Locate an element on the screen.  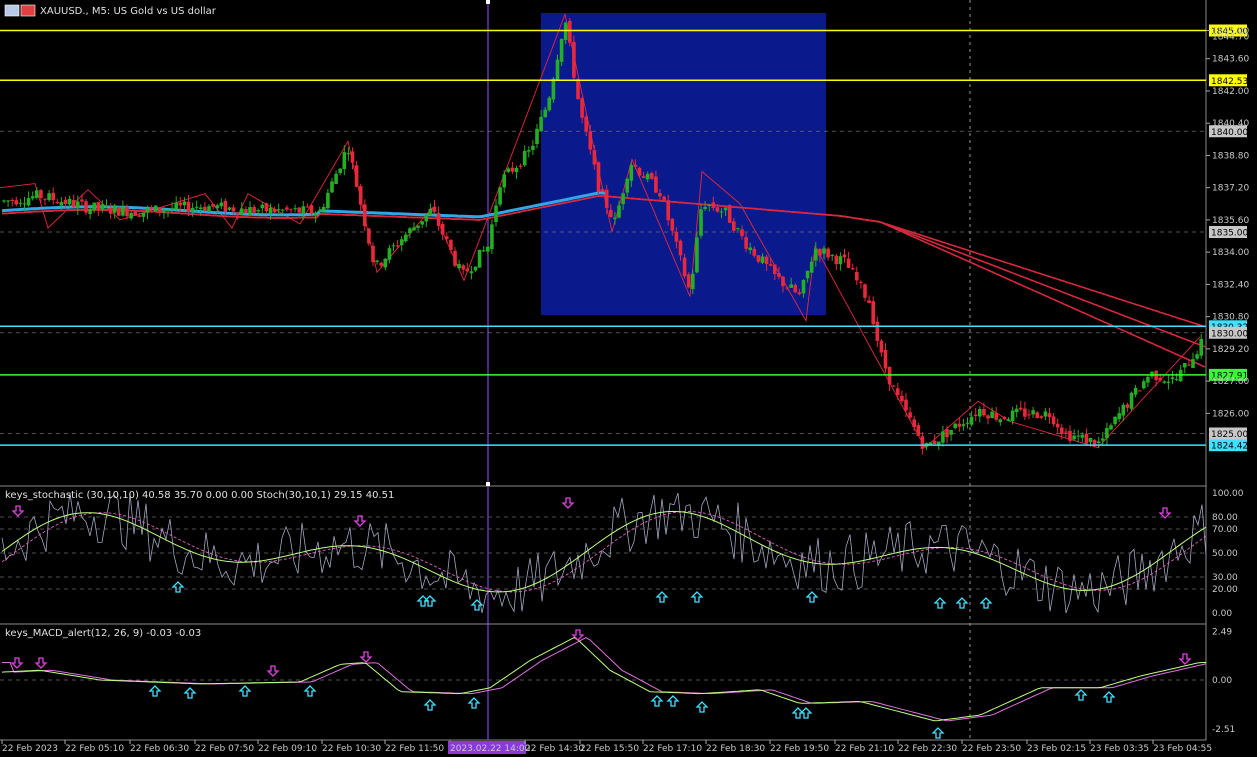
x-tick-label: 22 Feb 11:50 is located at coordinates (414, 749).